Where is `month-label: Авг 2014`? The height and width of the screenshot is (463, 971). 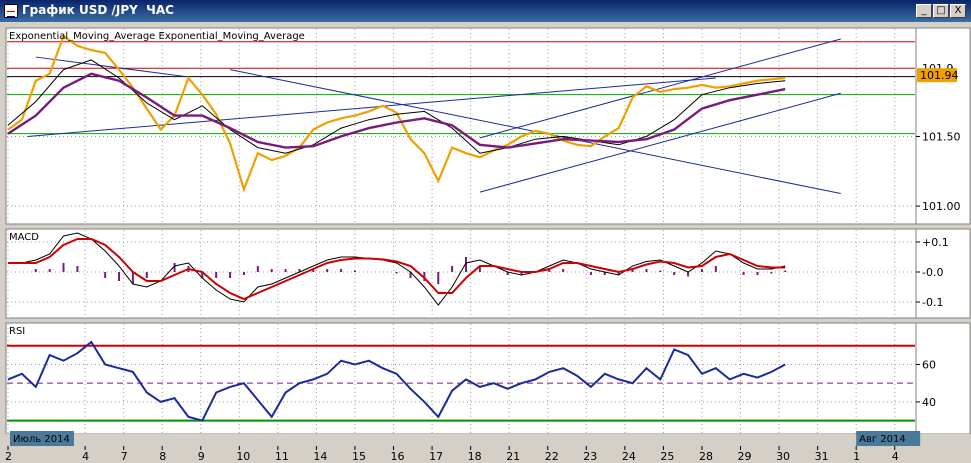 month-label: Авг 2014 is located at coordinates (882, 439).